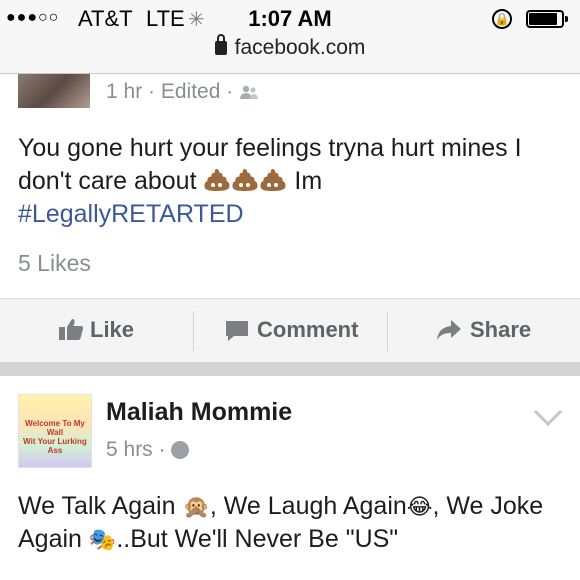 The height and width of the screenshot is (580, 580). Describe the element at coordinates (180, 450) in the screenshot. I see `globe-icon` at that location.